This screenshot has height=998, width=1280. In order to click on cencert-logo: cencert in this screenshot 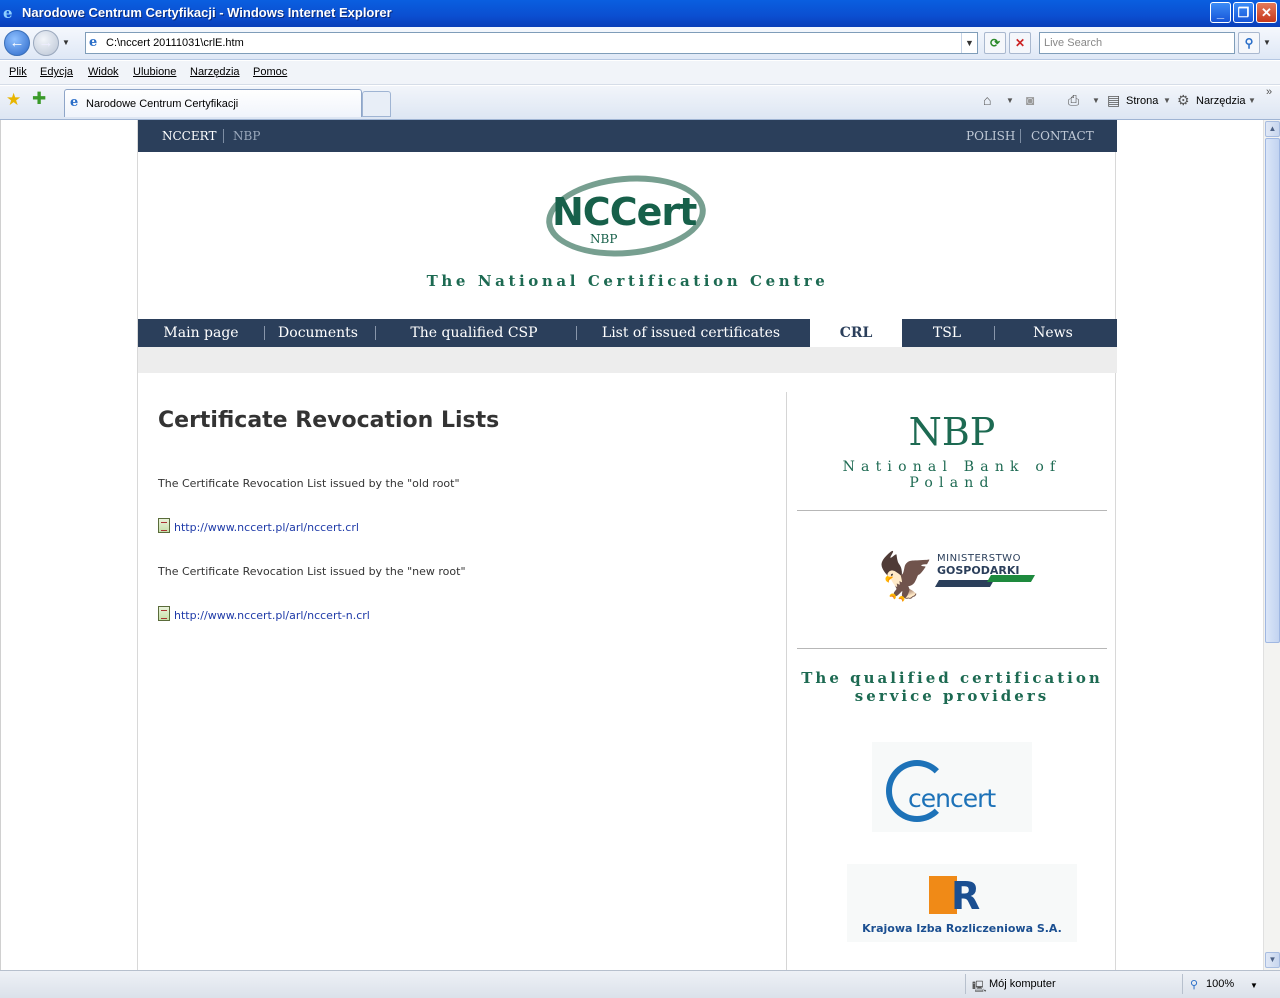, I will do `click(952, 787)`.